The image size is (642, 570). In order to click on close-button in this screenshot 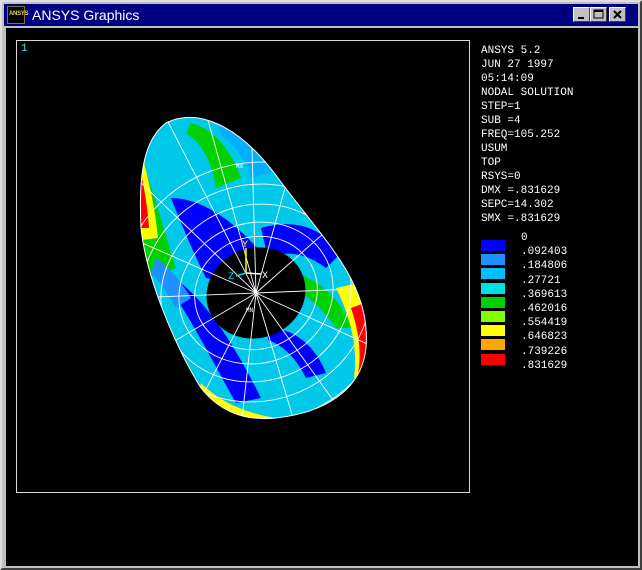, I will do `click(617, 14)`.